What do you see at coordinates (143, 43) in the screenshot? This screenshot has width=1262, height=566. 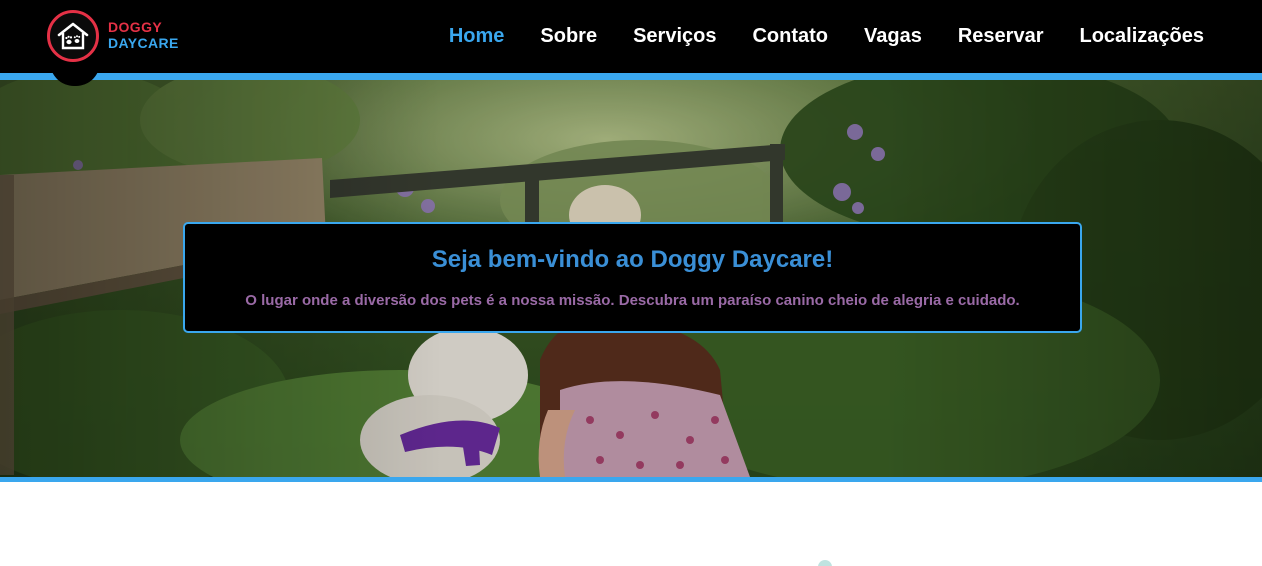 I see `brand-name-line-2: DAYCARE` at bounding box center [143, 43].